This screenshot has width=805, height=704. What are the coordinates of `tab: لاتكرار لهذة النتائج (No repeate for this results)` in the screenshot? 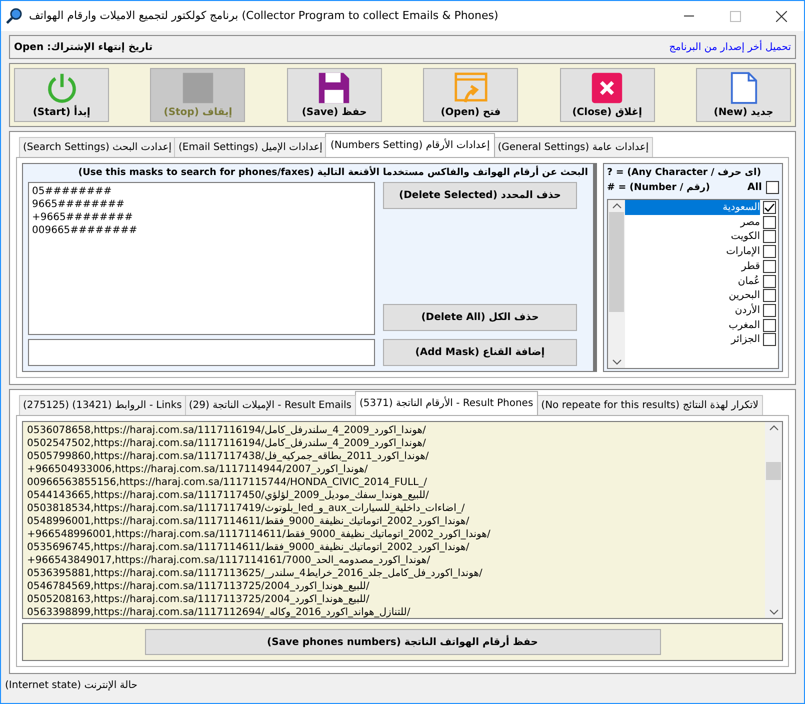 It's located at (650, 405).